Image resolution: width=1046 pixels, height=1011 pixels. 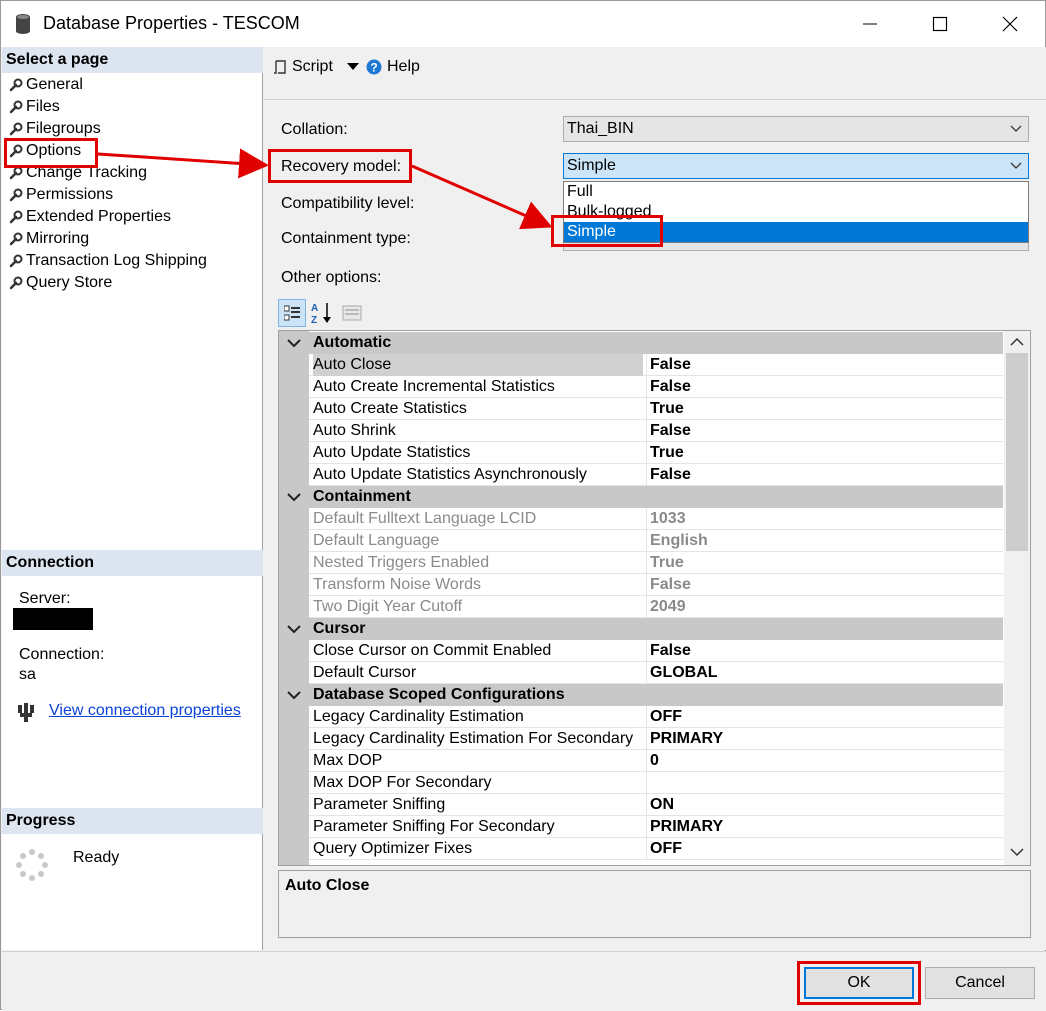 What do you see at coordinates (379, 804) in the screenshot?
I see `property-name: Parameter Sniffing` at bounding box center [379, 804].